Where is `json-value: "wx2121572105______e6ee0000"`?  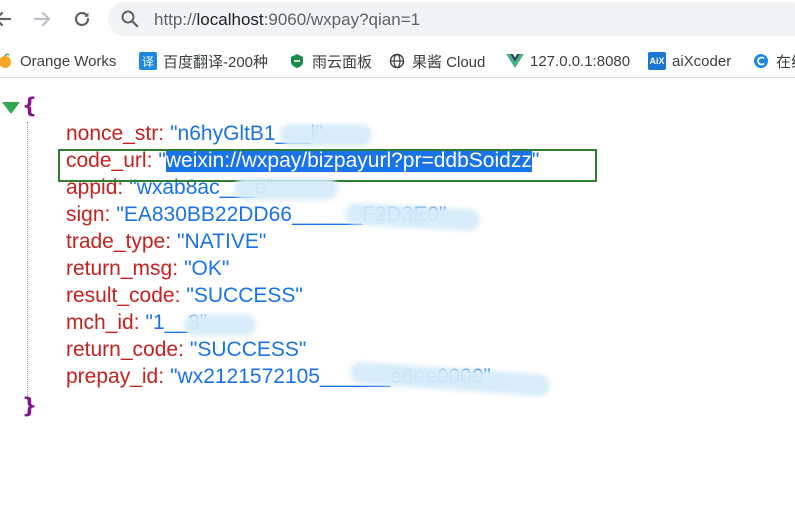 json-value: "wx2121572105______e6ee0000" is located at coordinates (330, 376).